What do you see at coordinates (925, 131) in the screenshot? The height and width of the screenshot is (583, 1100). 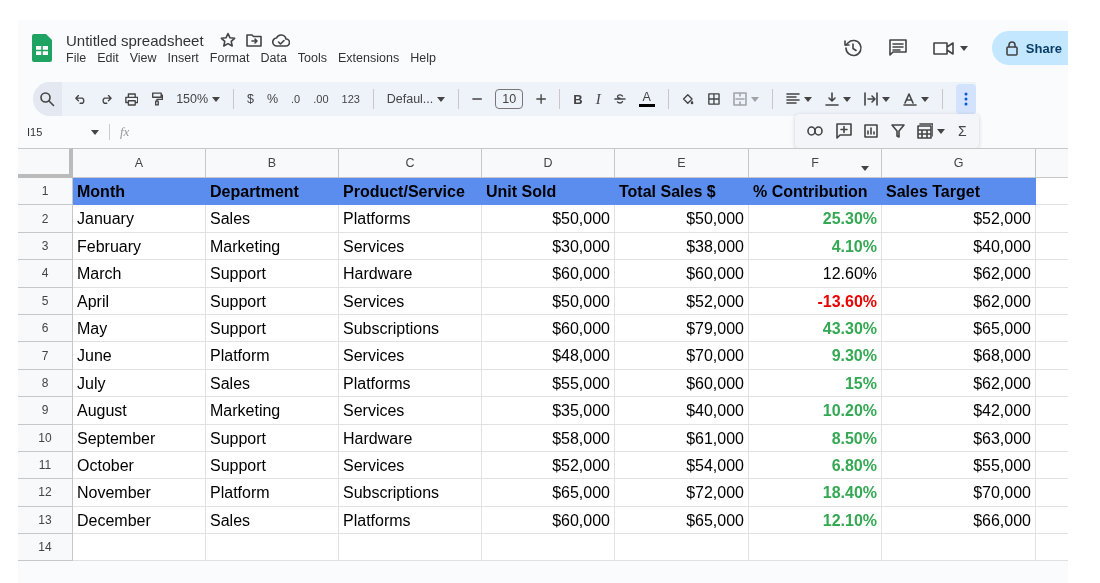 I see `table-icon` at bounding box center [925, 131].